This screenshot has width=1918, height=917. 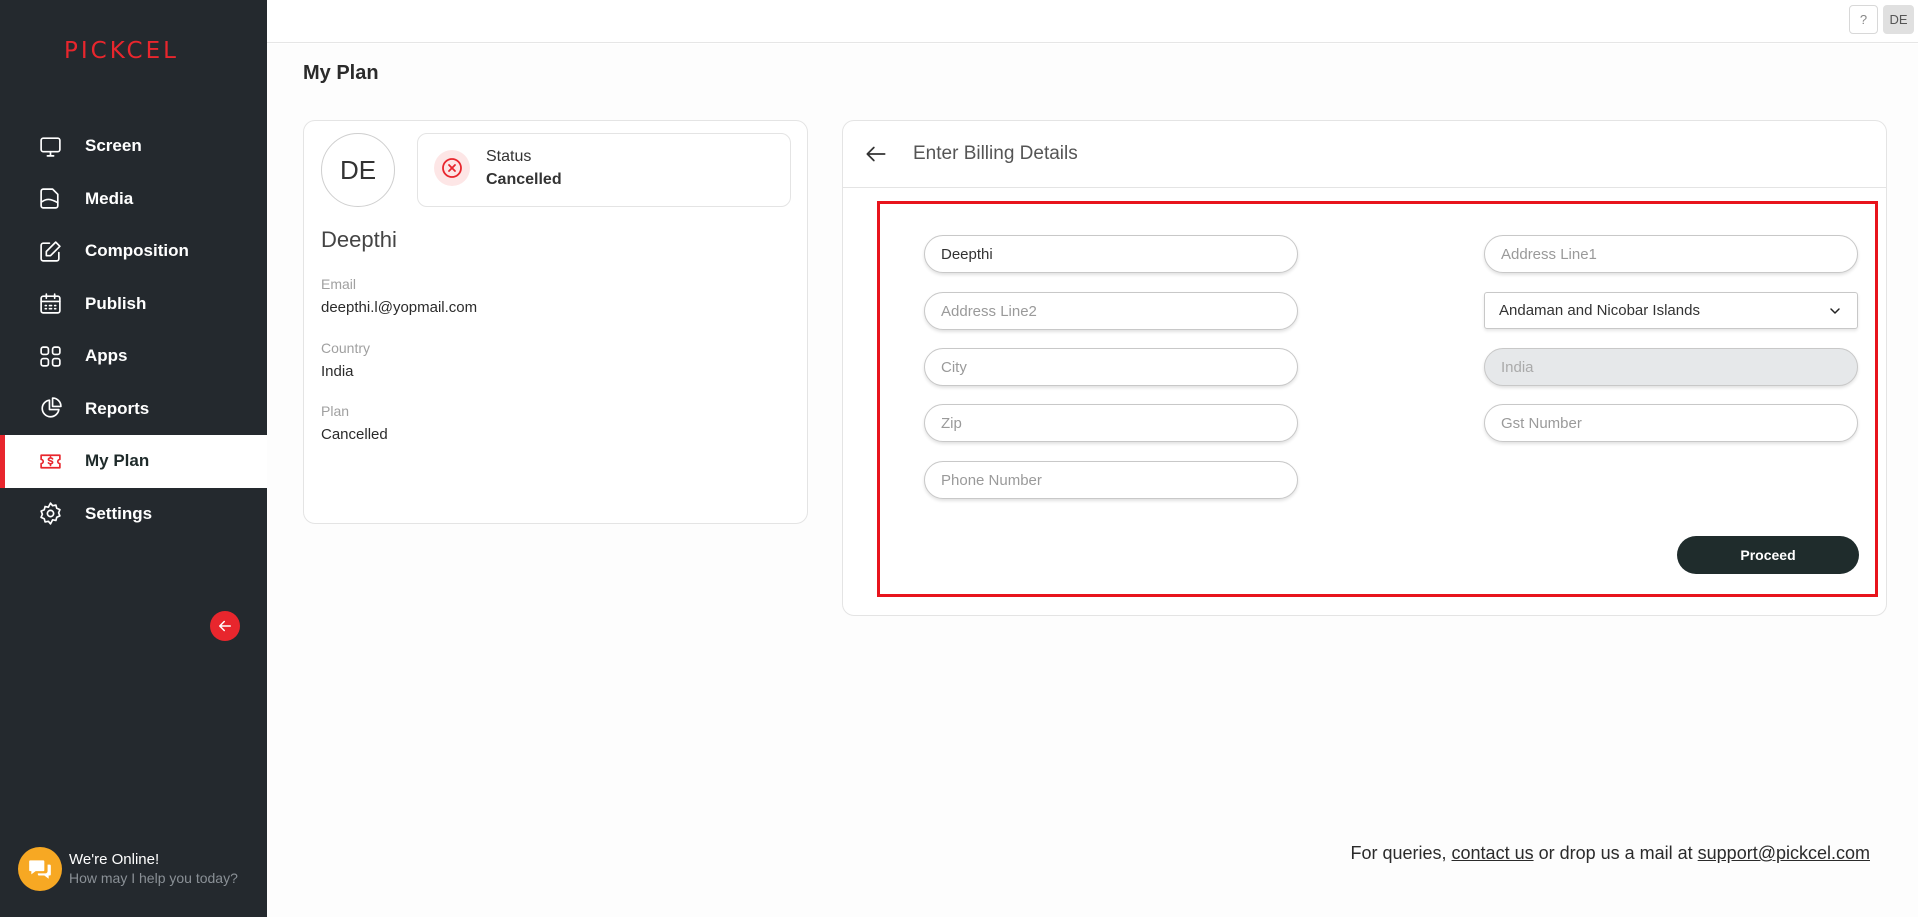 I want to click on grid-icon, so click(x=50, y=356).